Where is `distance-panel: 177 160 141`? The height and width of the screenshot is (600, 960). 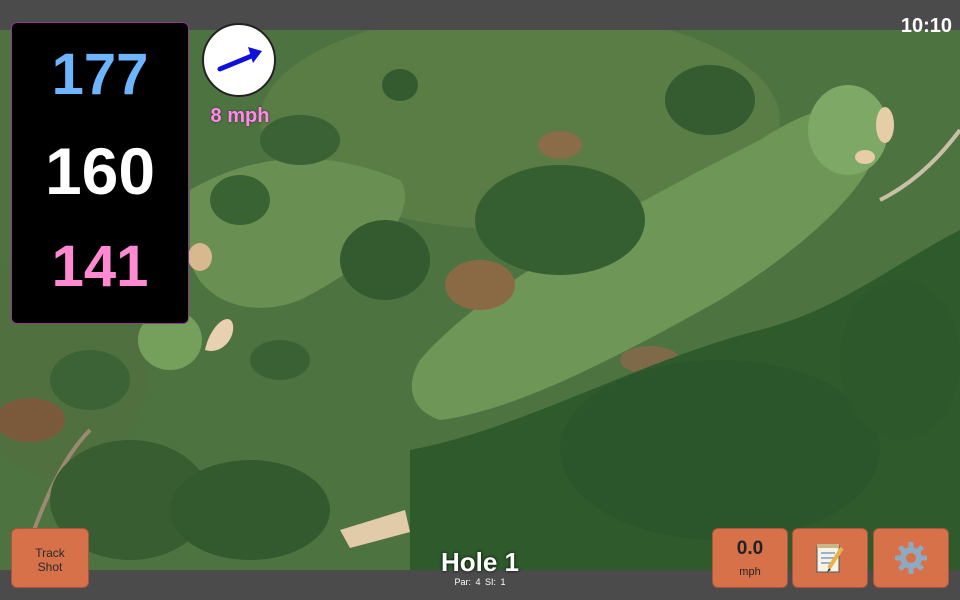
distance-panel: 177 160 141 is located at coordinates (100, 173).